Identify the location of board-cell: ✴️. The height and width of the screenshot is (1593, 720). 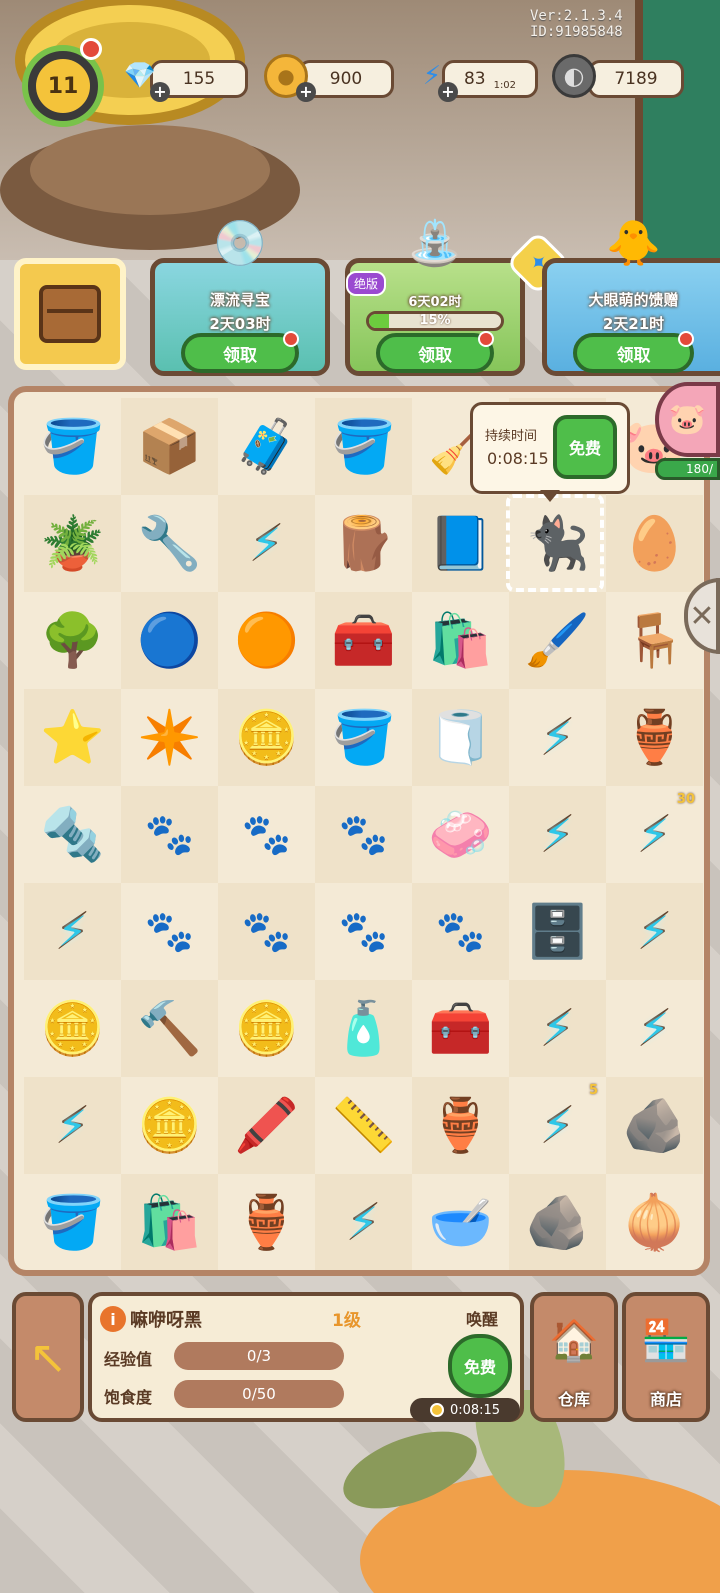
(169, 737).